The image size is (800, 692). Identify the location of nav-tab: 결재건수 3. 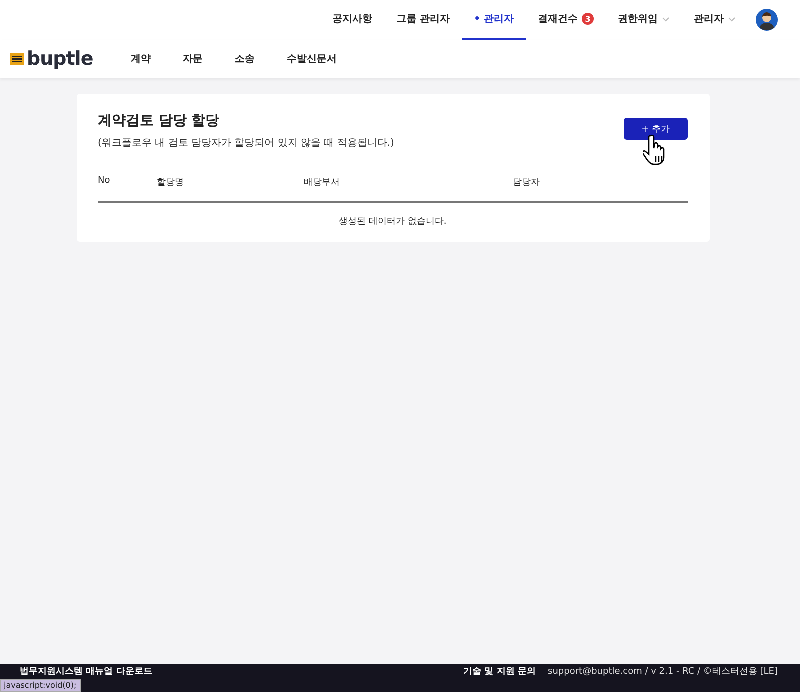
(566, 20).